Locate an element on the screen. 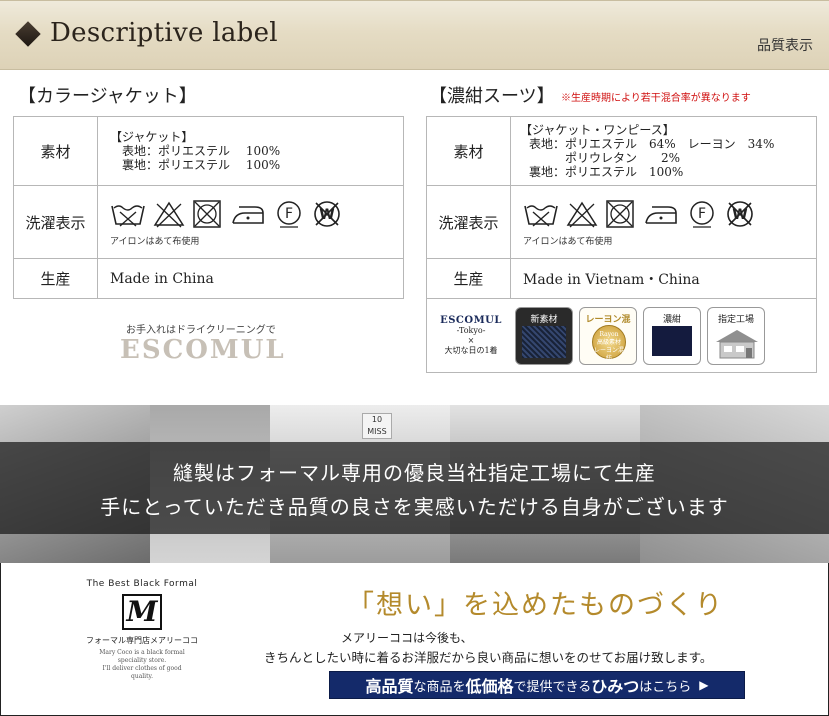 The height and width of the screenshot is (716, 829). diamond-icon is located at coordinates (28, 34).